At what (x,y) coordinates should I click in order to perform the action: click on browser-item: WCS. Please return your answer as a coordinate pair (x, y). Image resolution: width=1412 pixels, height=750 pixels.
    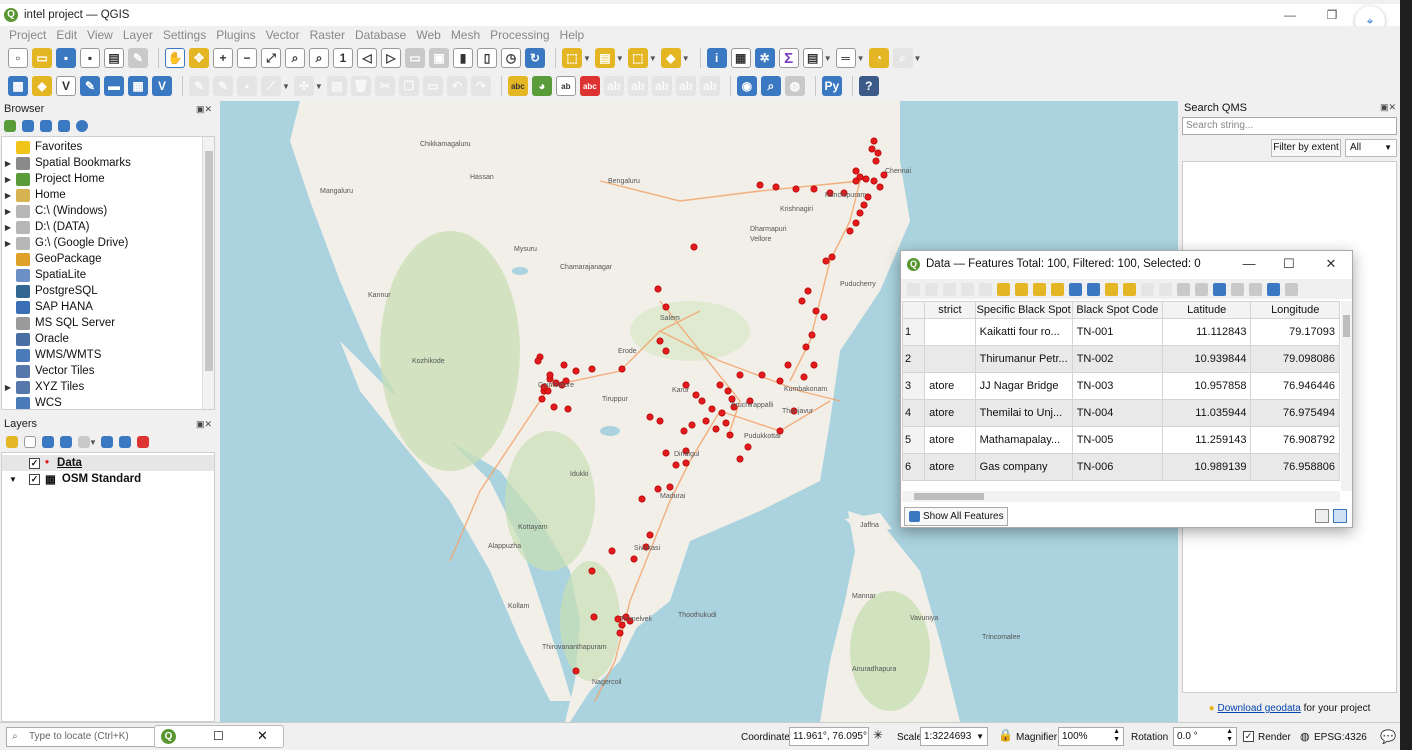
    Looking at the image, I should click on (108, 402).